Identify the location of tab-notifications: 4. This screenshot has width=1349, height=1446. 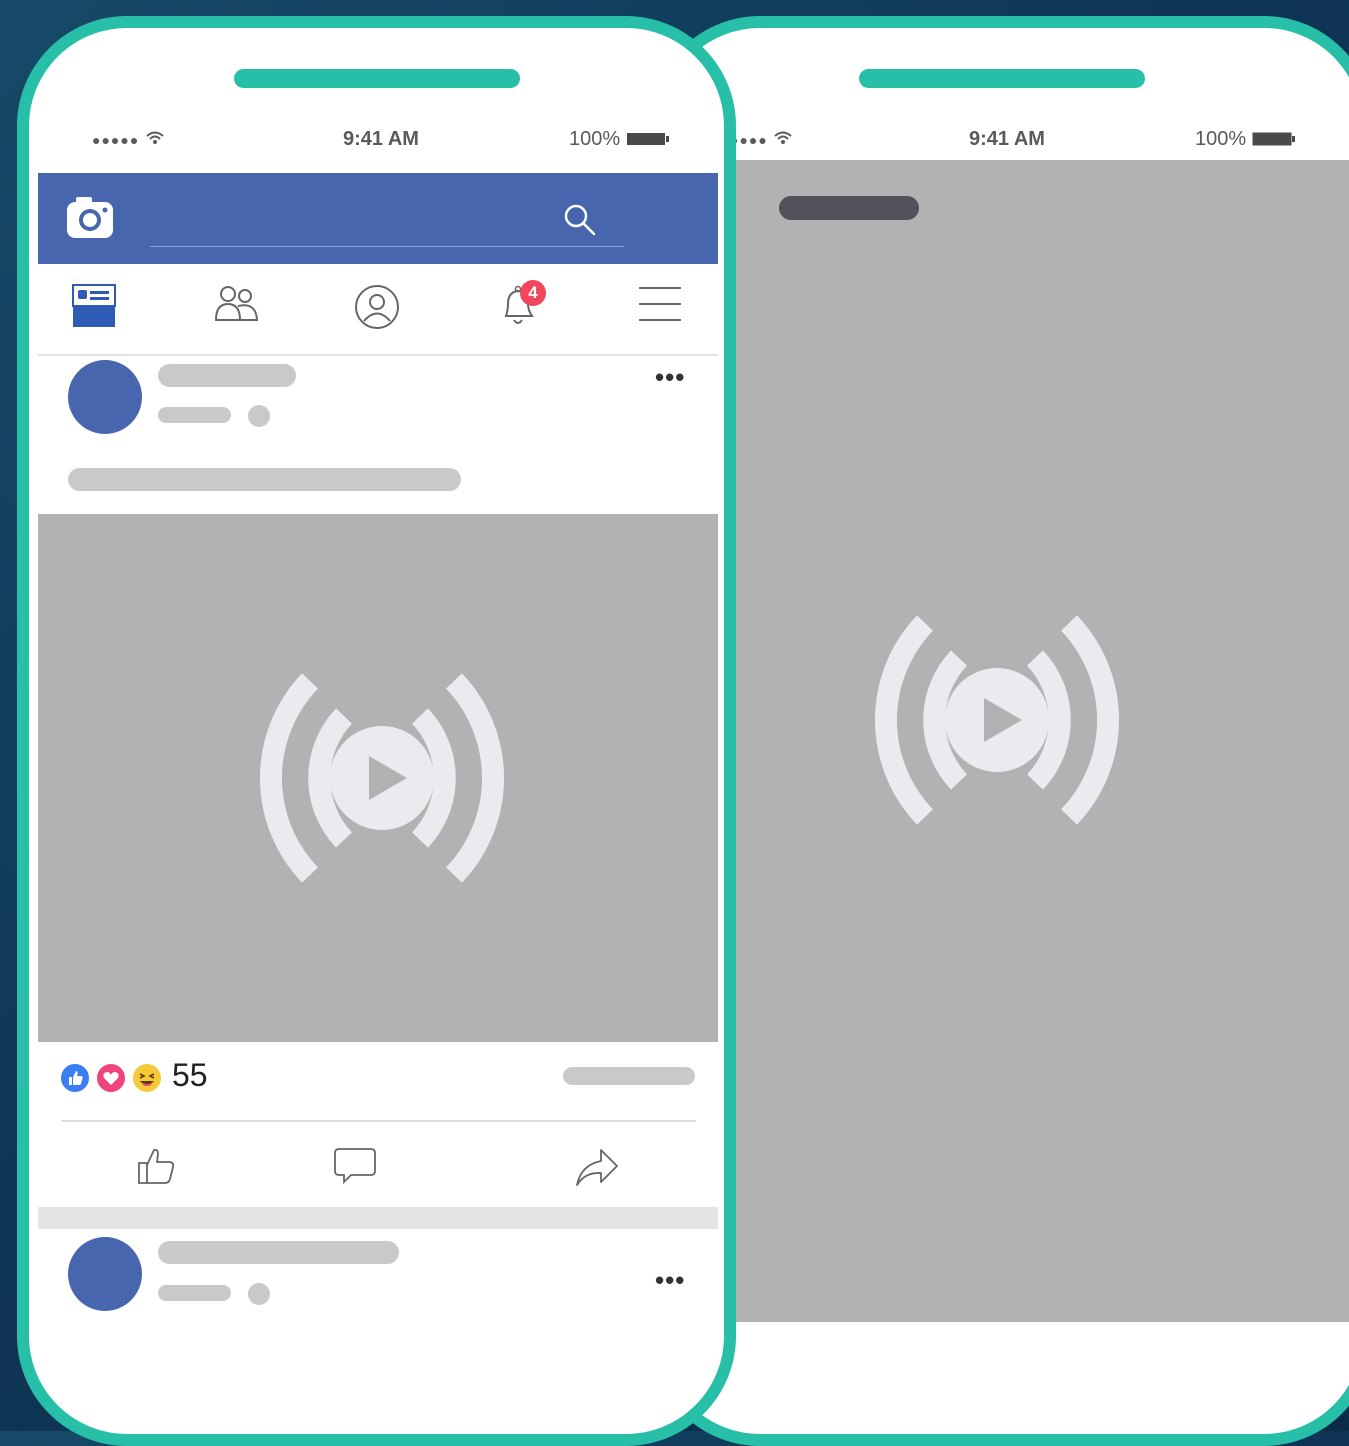
(521, 307).